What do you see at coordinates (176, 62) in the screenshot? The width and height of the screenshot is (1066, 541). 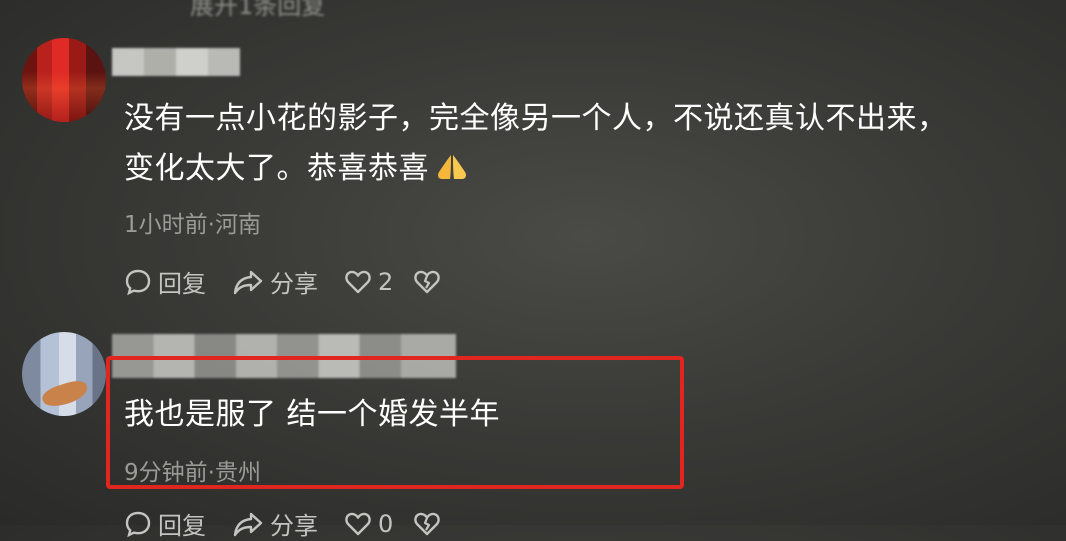 I see `username-blurred` at bounding box center [176, 62].